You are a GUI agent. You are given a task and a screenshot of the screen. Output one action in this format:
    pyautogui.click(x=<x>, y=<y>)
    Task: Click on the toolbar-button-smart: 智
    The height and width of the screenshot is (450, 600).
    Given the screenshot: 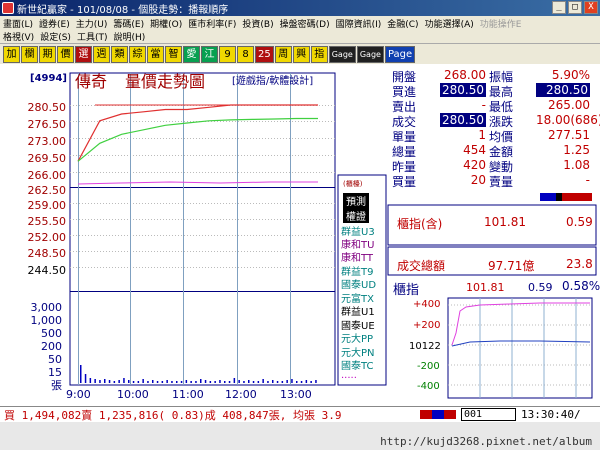 What is the action you would take?
    pyautogui.click(x=173, y=54)
    